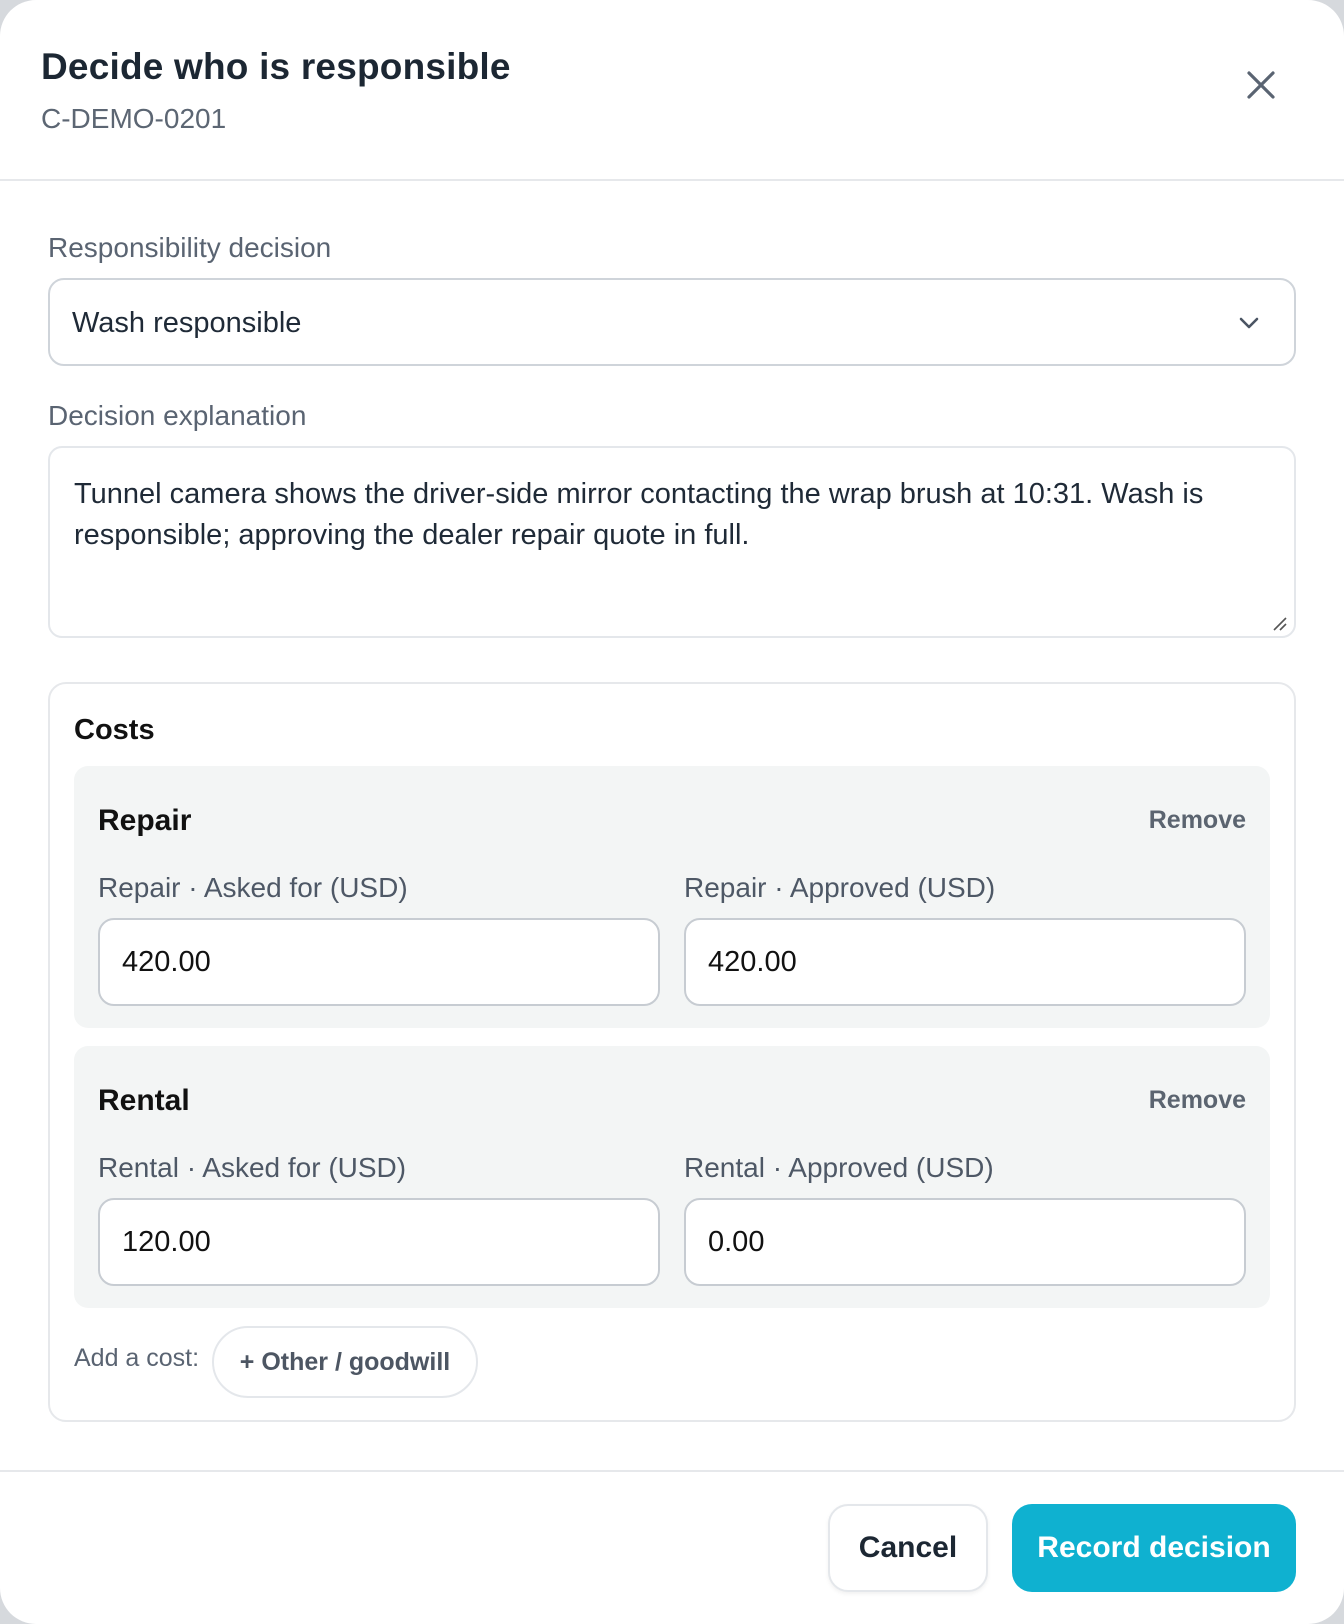  What do you see at coordinates (134, 118) in the screenshot?
I see `claim-id: C-DEMO-0201` at bounding box center [134, 118].